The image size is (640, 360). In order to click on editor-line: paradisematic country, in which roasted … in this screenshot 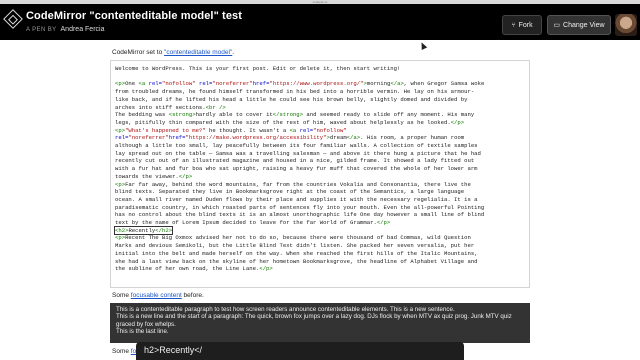, I will do `click(321, 208)`.